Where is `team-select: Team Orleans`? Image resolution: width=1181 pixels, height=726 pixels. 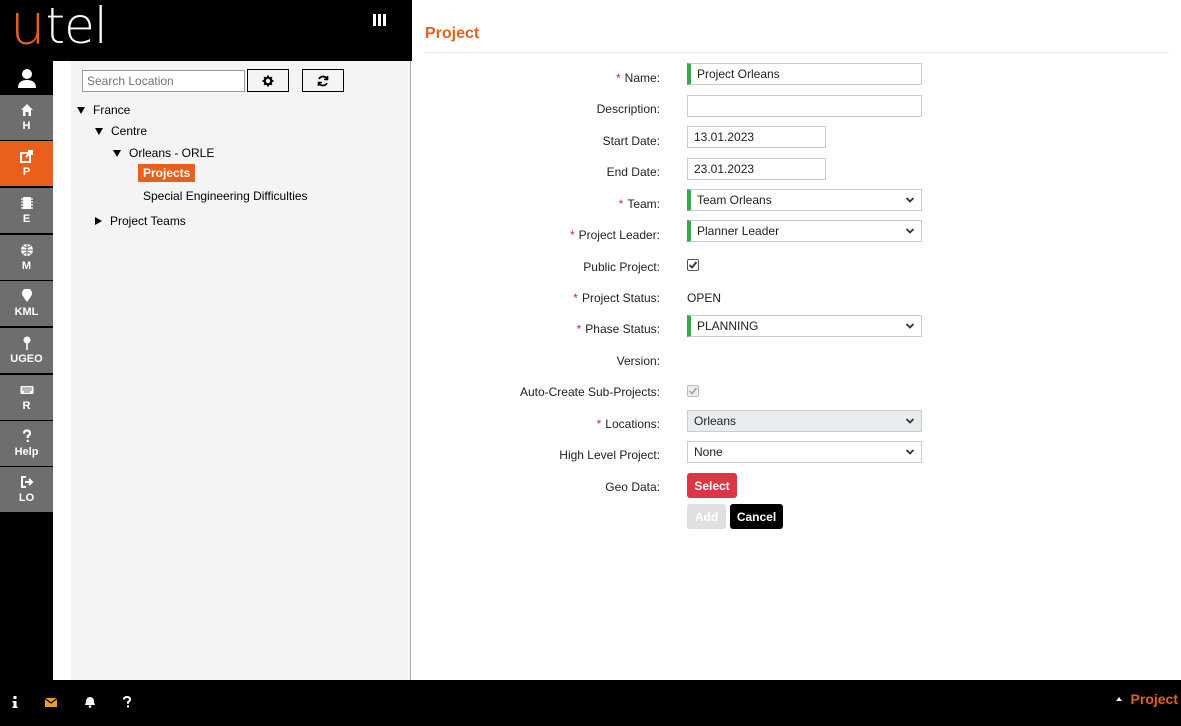
team-select: Team Orleans is located at coordinates (804, 200).